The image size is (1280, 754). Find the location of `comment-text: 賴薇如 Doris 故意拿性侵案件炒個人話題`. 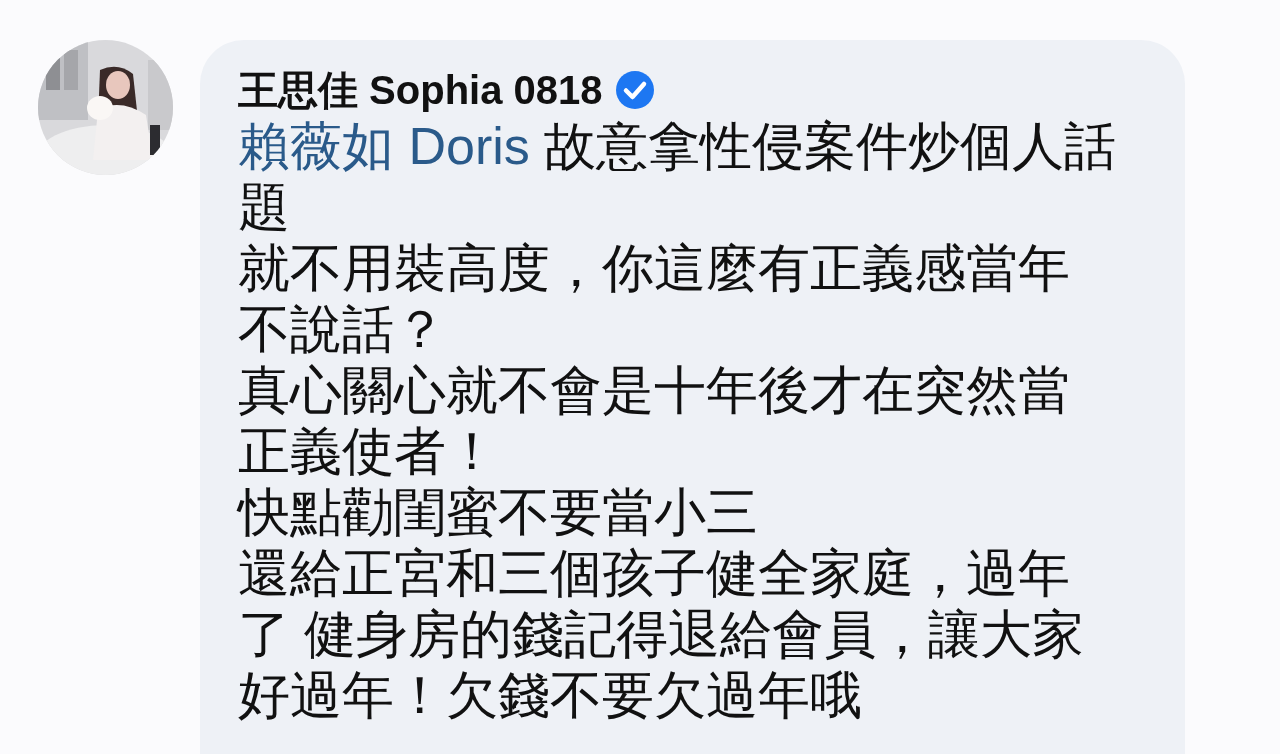

comment-text: 賴薇如 Doris 故意拿性侵案件炒個人話題 is located at coordinates (678, 177).